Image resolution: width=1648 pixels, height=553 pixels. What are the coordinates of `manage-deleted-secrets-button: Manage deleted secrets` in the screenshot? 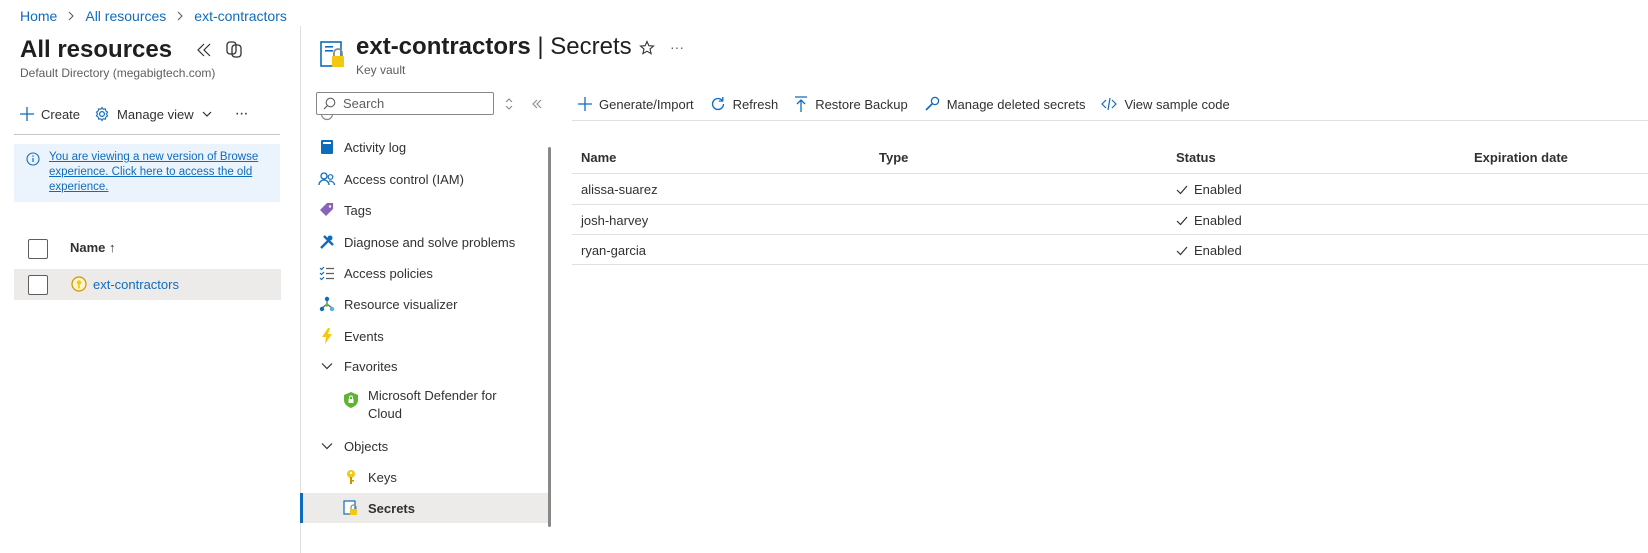 It's located at (1005, 104).